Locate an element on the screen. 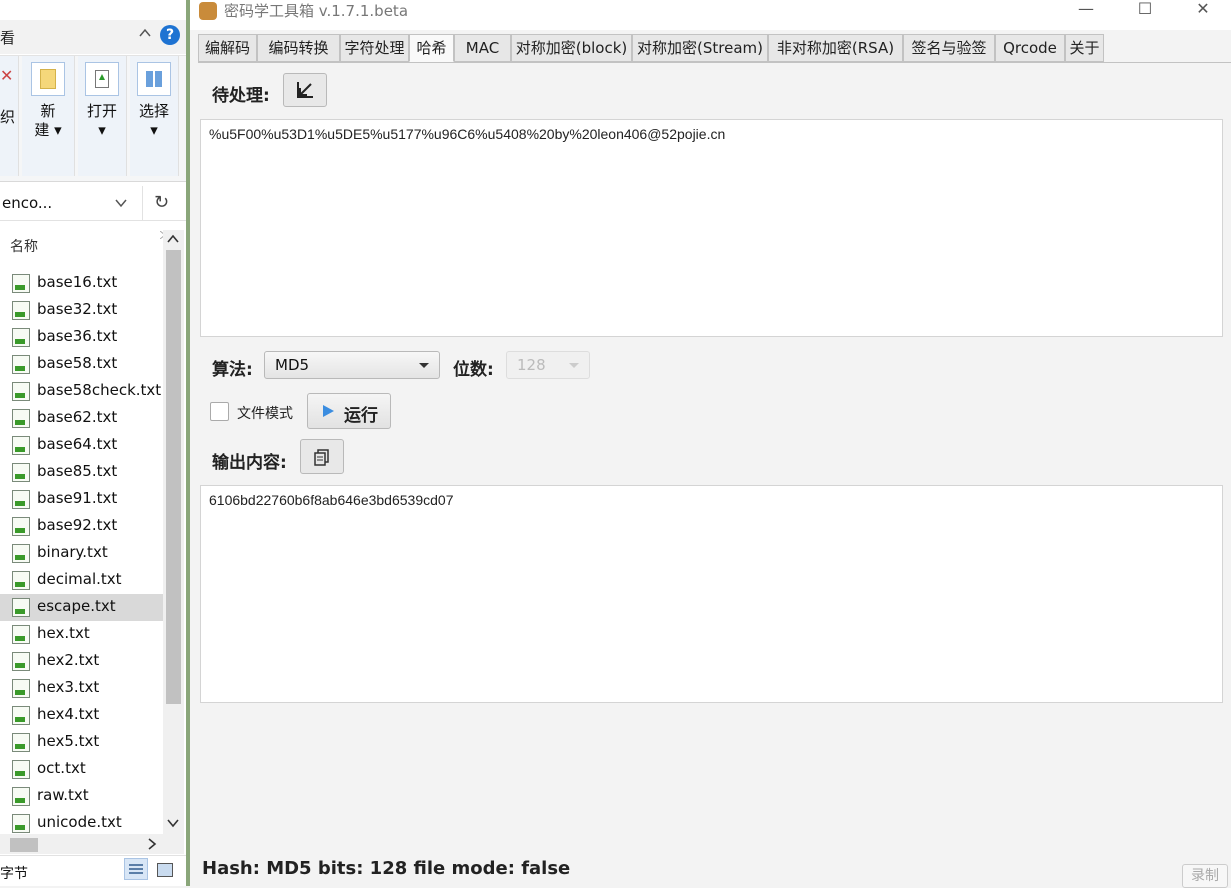 Image resolution: width=1231 pixels, height=888 pixels. file-list-item: hex4.txt is located at coordinates (81, 715).